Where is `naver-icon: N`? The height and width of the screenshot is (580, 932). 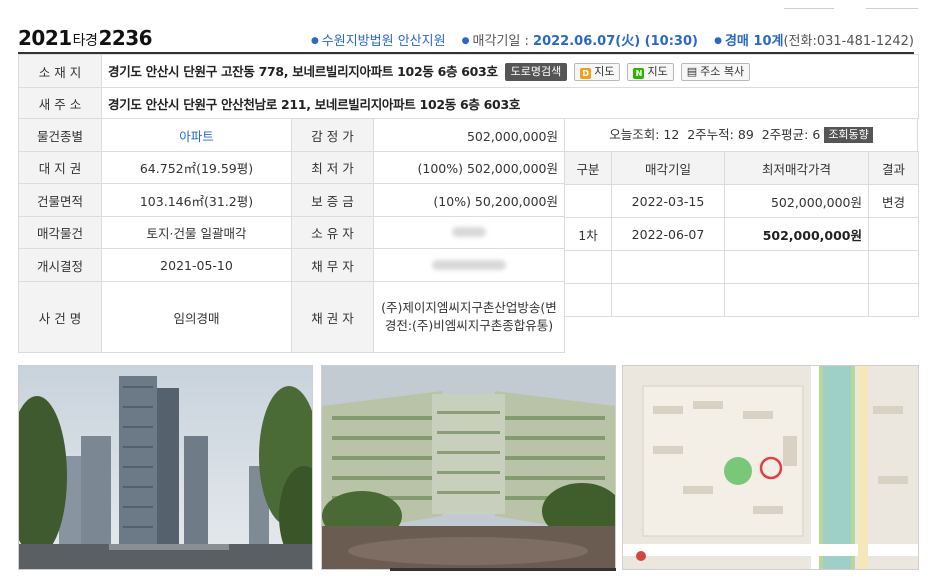
naver-icon: N is located at coordinates (639, 73).